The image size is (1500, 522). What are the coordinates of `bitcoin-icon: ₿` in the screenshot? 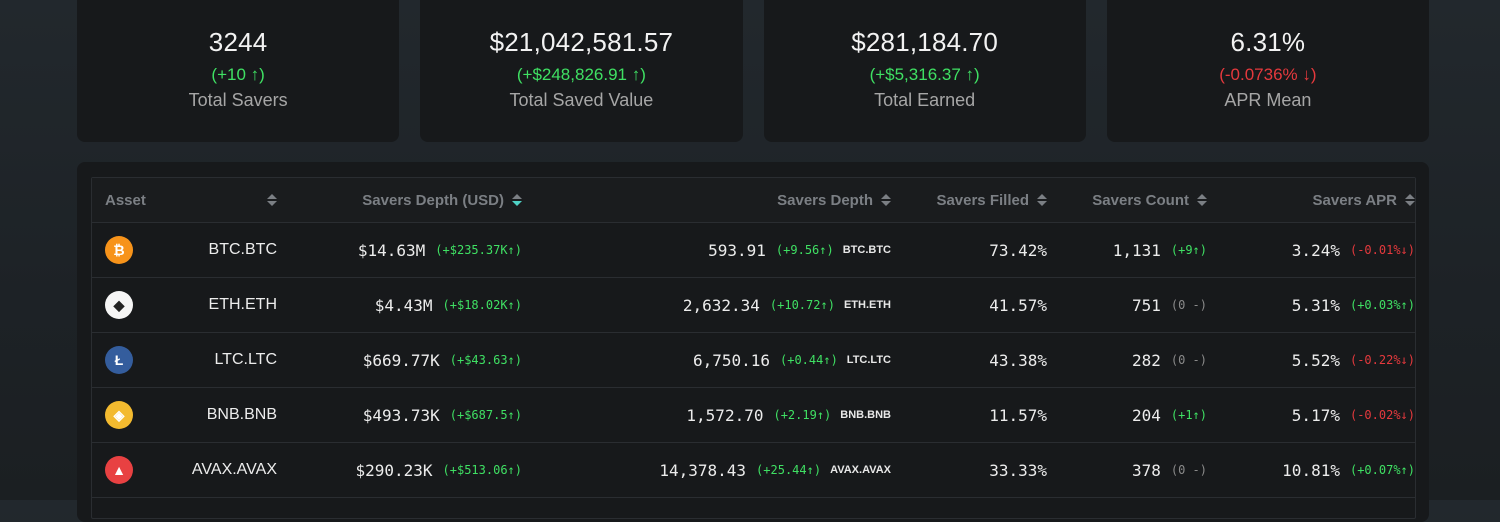 It's located at (119, 250).